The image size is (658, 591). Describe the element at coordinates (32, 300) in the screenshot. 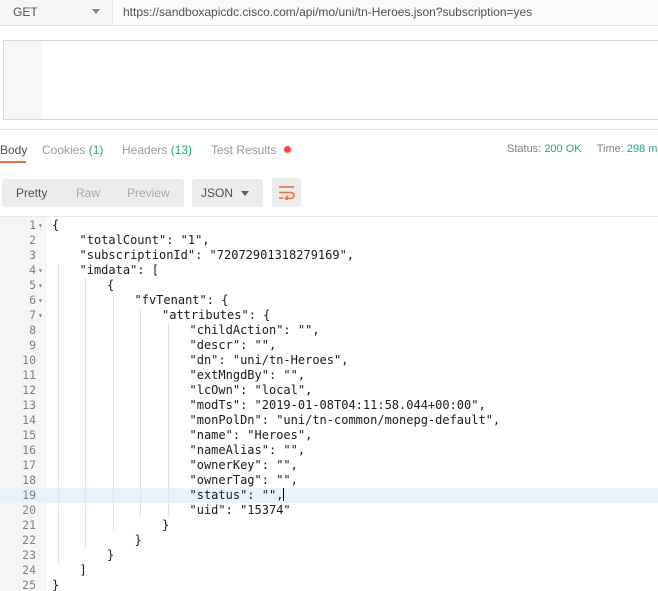

I see `line-number: 6` at that location.